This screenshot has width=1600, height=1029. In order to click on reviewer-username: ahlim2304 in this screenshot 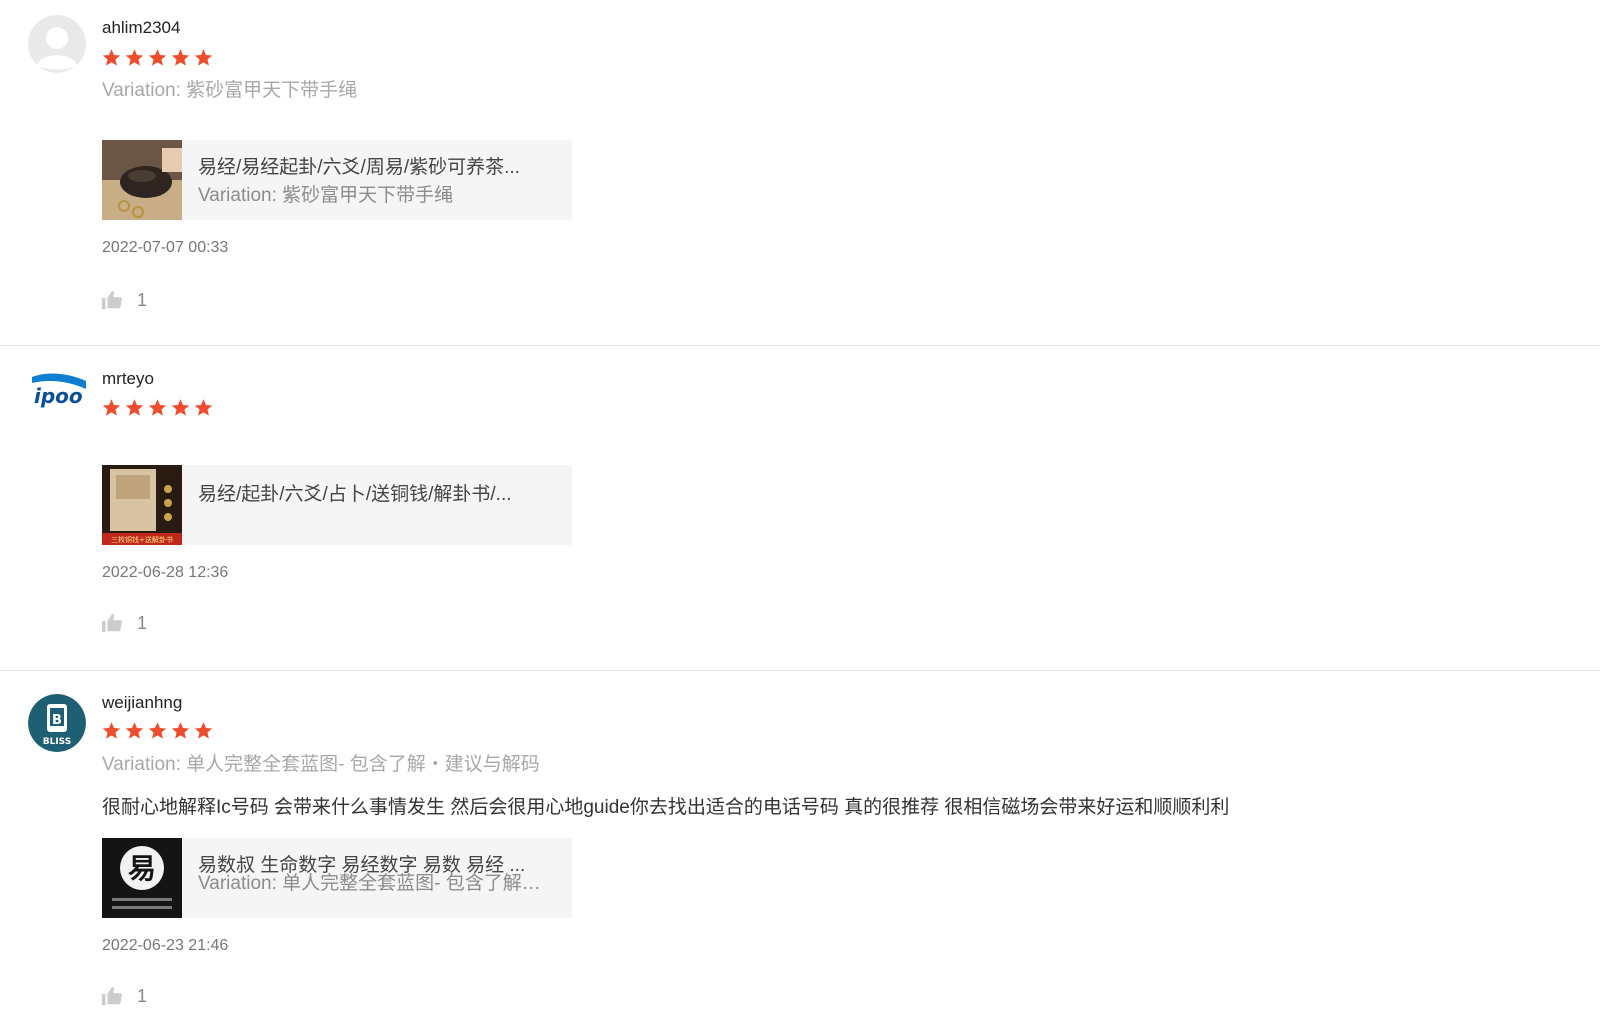, I will do `click(141, 28)`.